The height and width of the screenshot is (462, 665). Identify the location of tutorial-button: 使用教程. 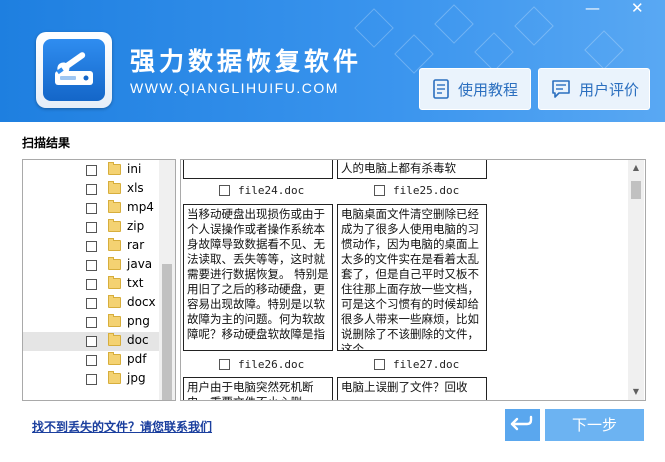
(475, 89).